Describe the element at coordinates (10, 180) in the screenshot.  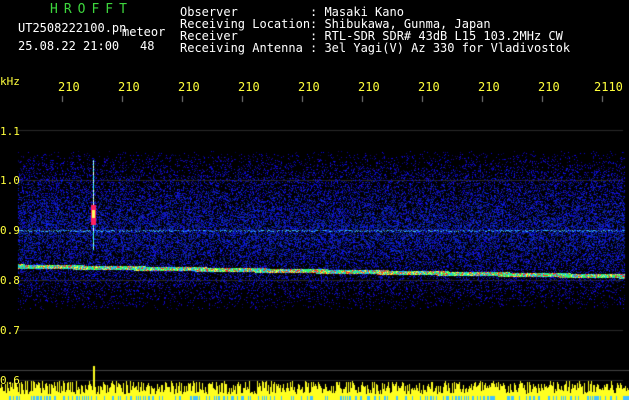
I see `y-tick-label: 1.0` at that location.